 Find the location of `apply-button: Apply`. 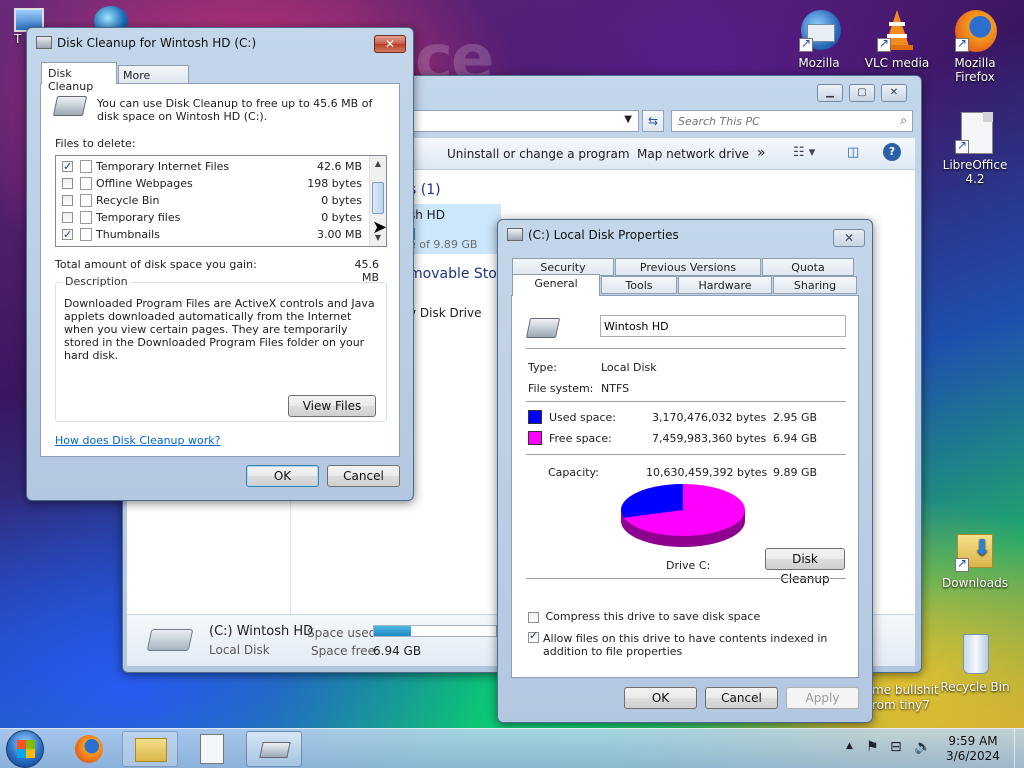

apply-button: Apply is located at coordinates (822, 698).